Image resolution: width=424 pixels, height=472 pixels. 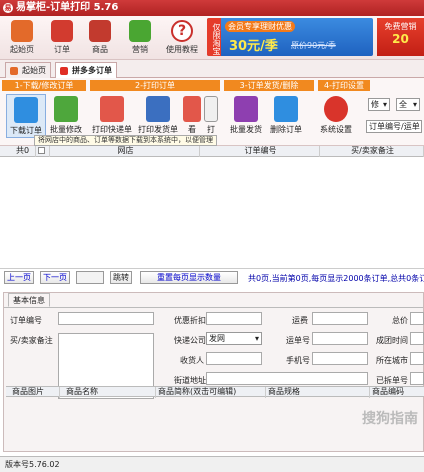 What do you see at coordinates (408, 104) in the screenshot?
I see `filter-select-2: 全` at bounding box center [408, 104].